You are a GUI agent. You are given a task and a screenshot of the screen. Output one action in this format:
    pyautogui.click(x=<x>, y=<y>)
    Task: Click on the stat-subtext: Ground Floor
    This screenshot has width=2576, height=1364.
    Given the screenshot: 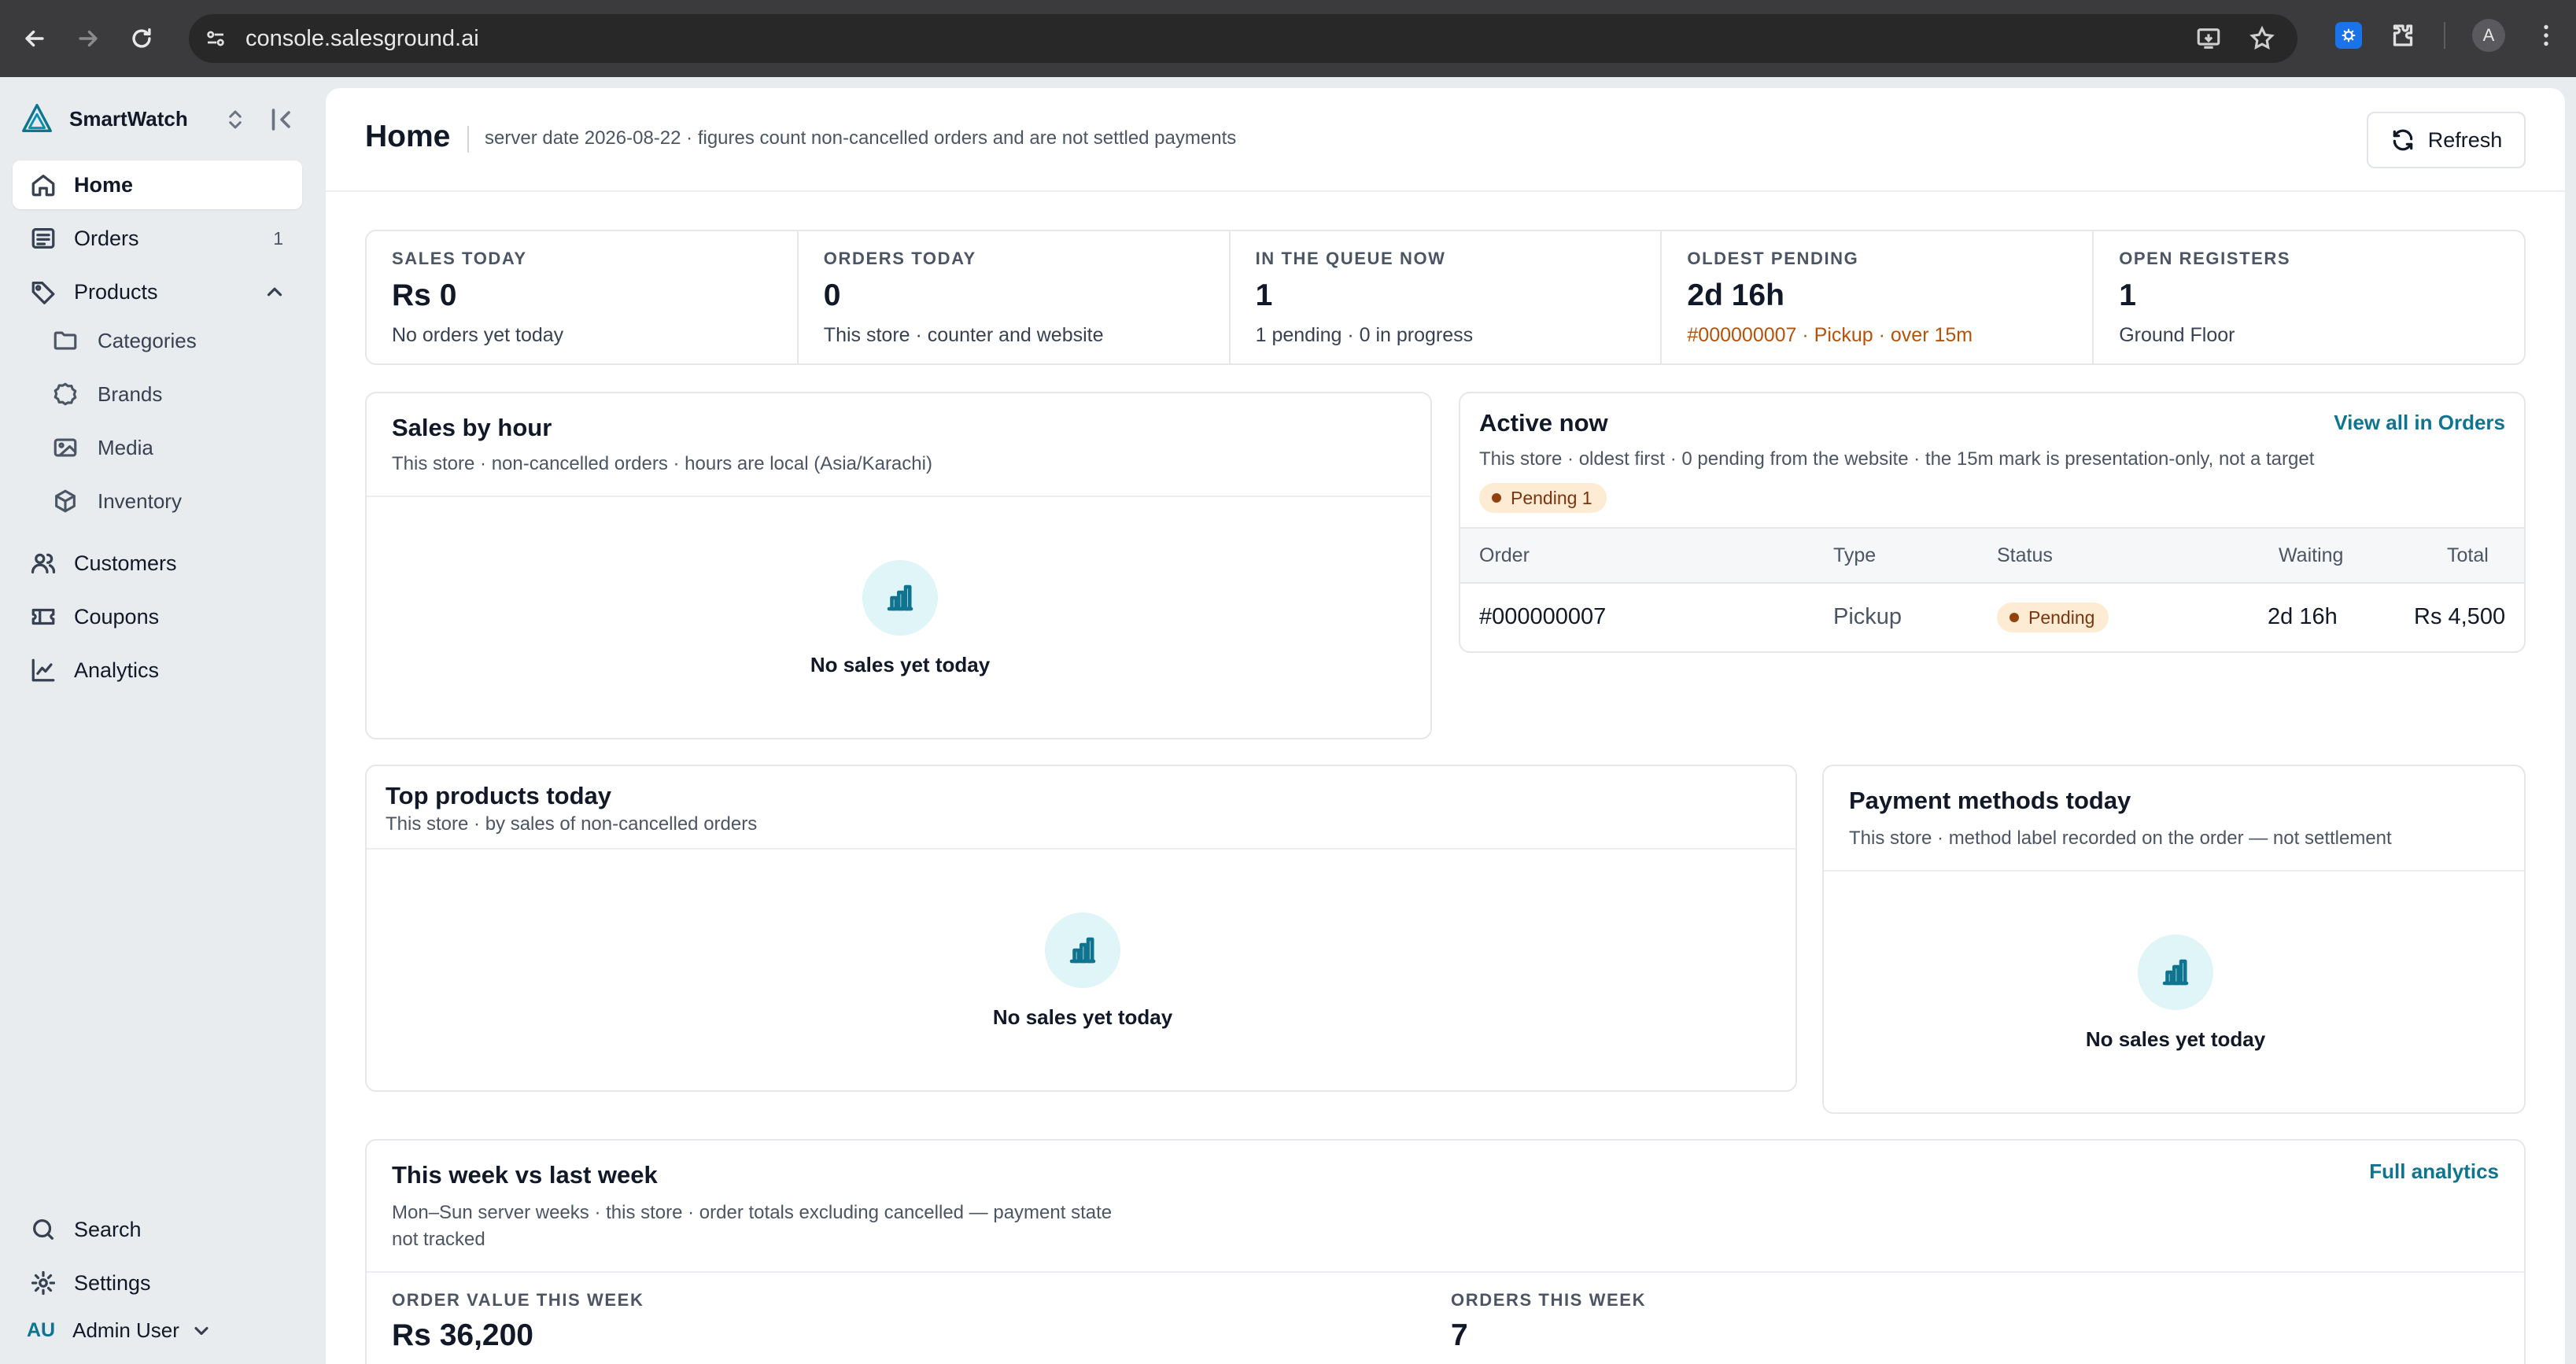 What is the action you would take?
    pyautogui.click(x=2177, y=335)
    